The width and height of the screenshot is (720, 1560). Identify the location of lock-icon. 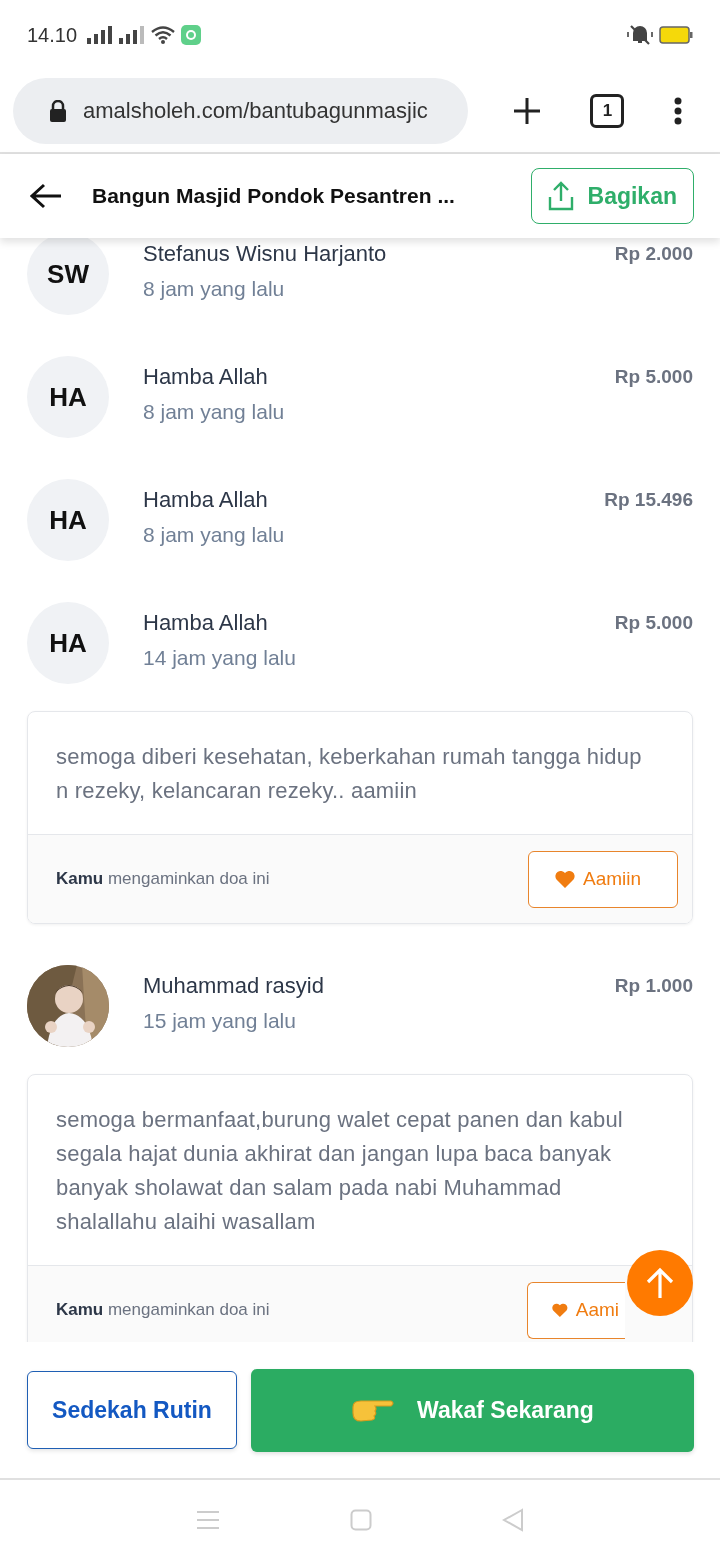
(58, 111).